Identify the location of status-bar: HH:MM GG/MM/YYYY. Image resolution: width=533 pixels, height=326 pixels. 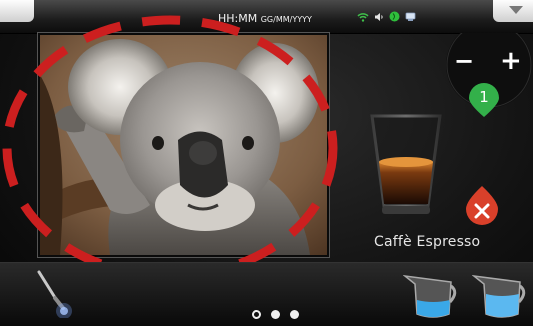
(266, 17).